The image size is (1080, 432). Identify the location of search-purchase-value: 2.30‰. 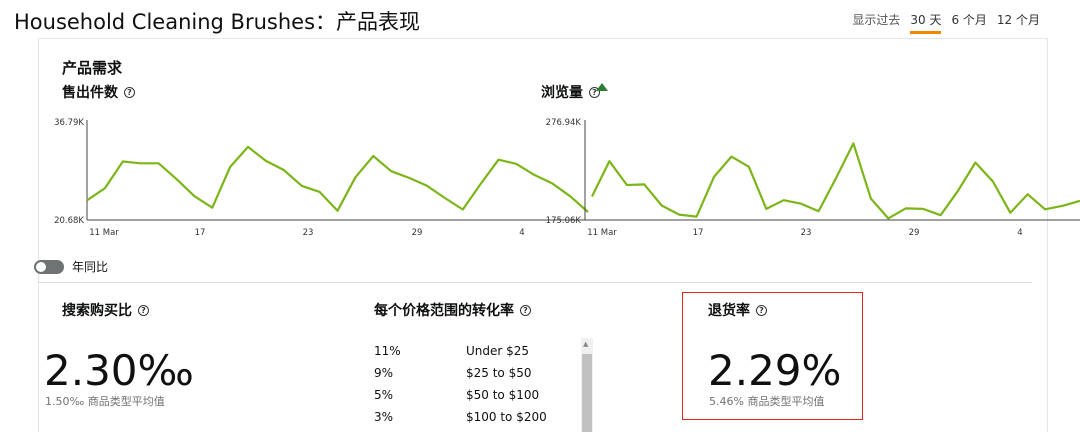
(119, 370).